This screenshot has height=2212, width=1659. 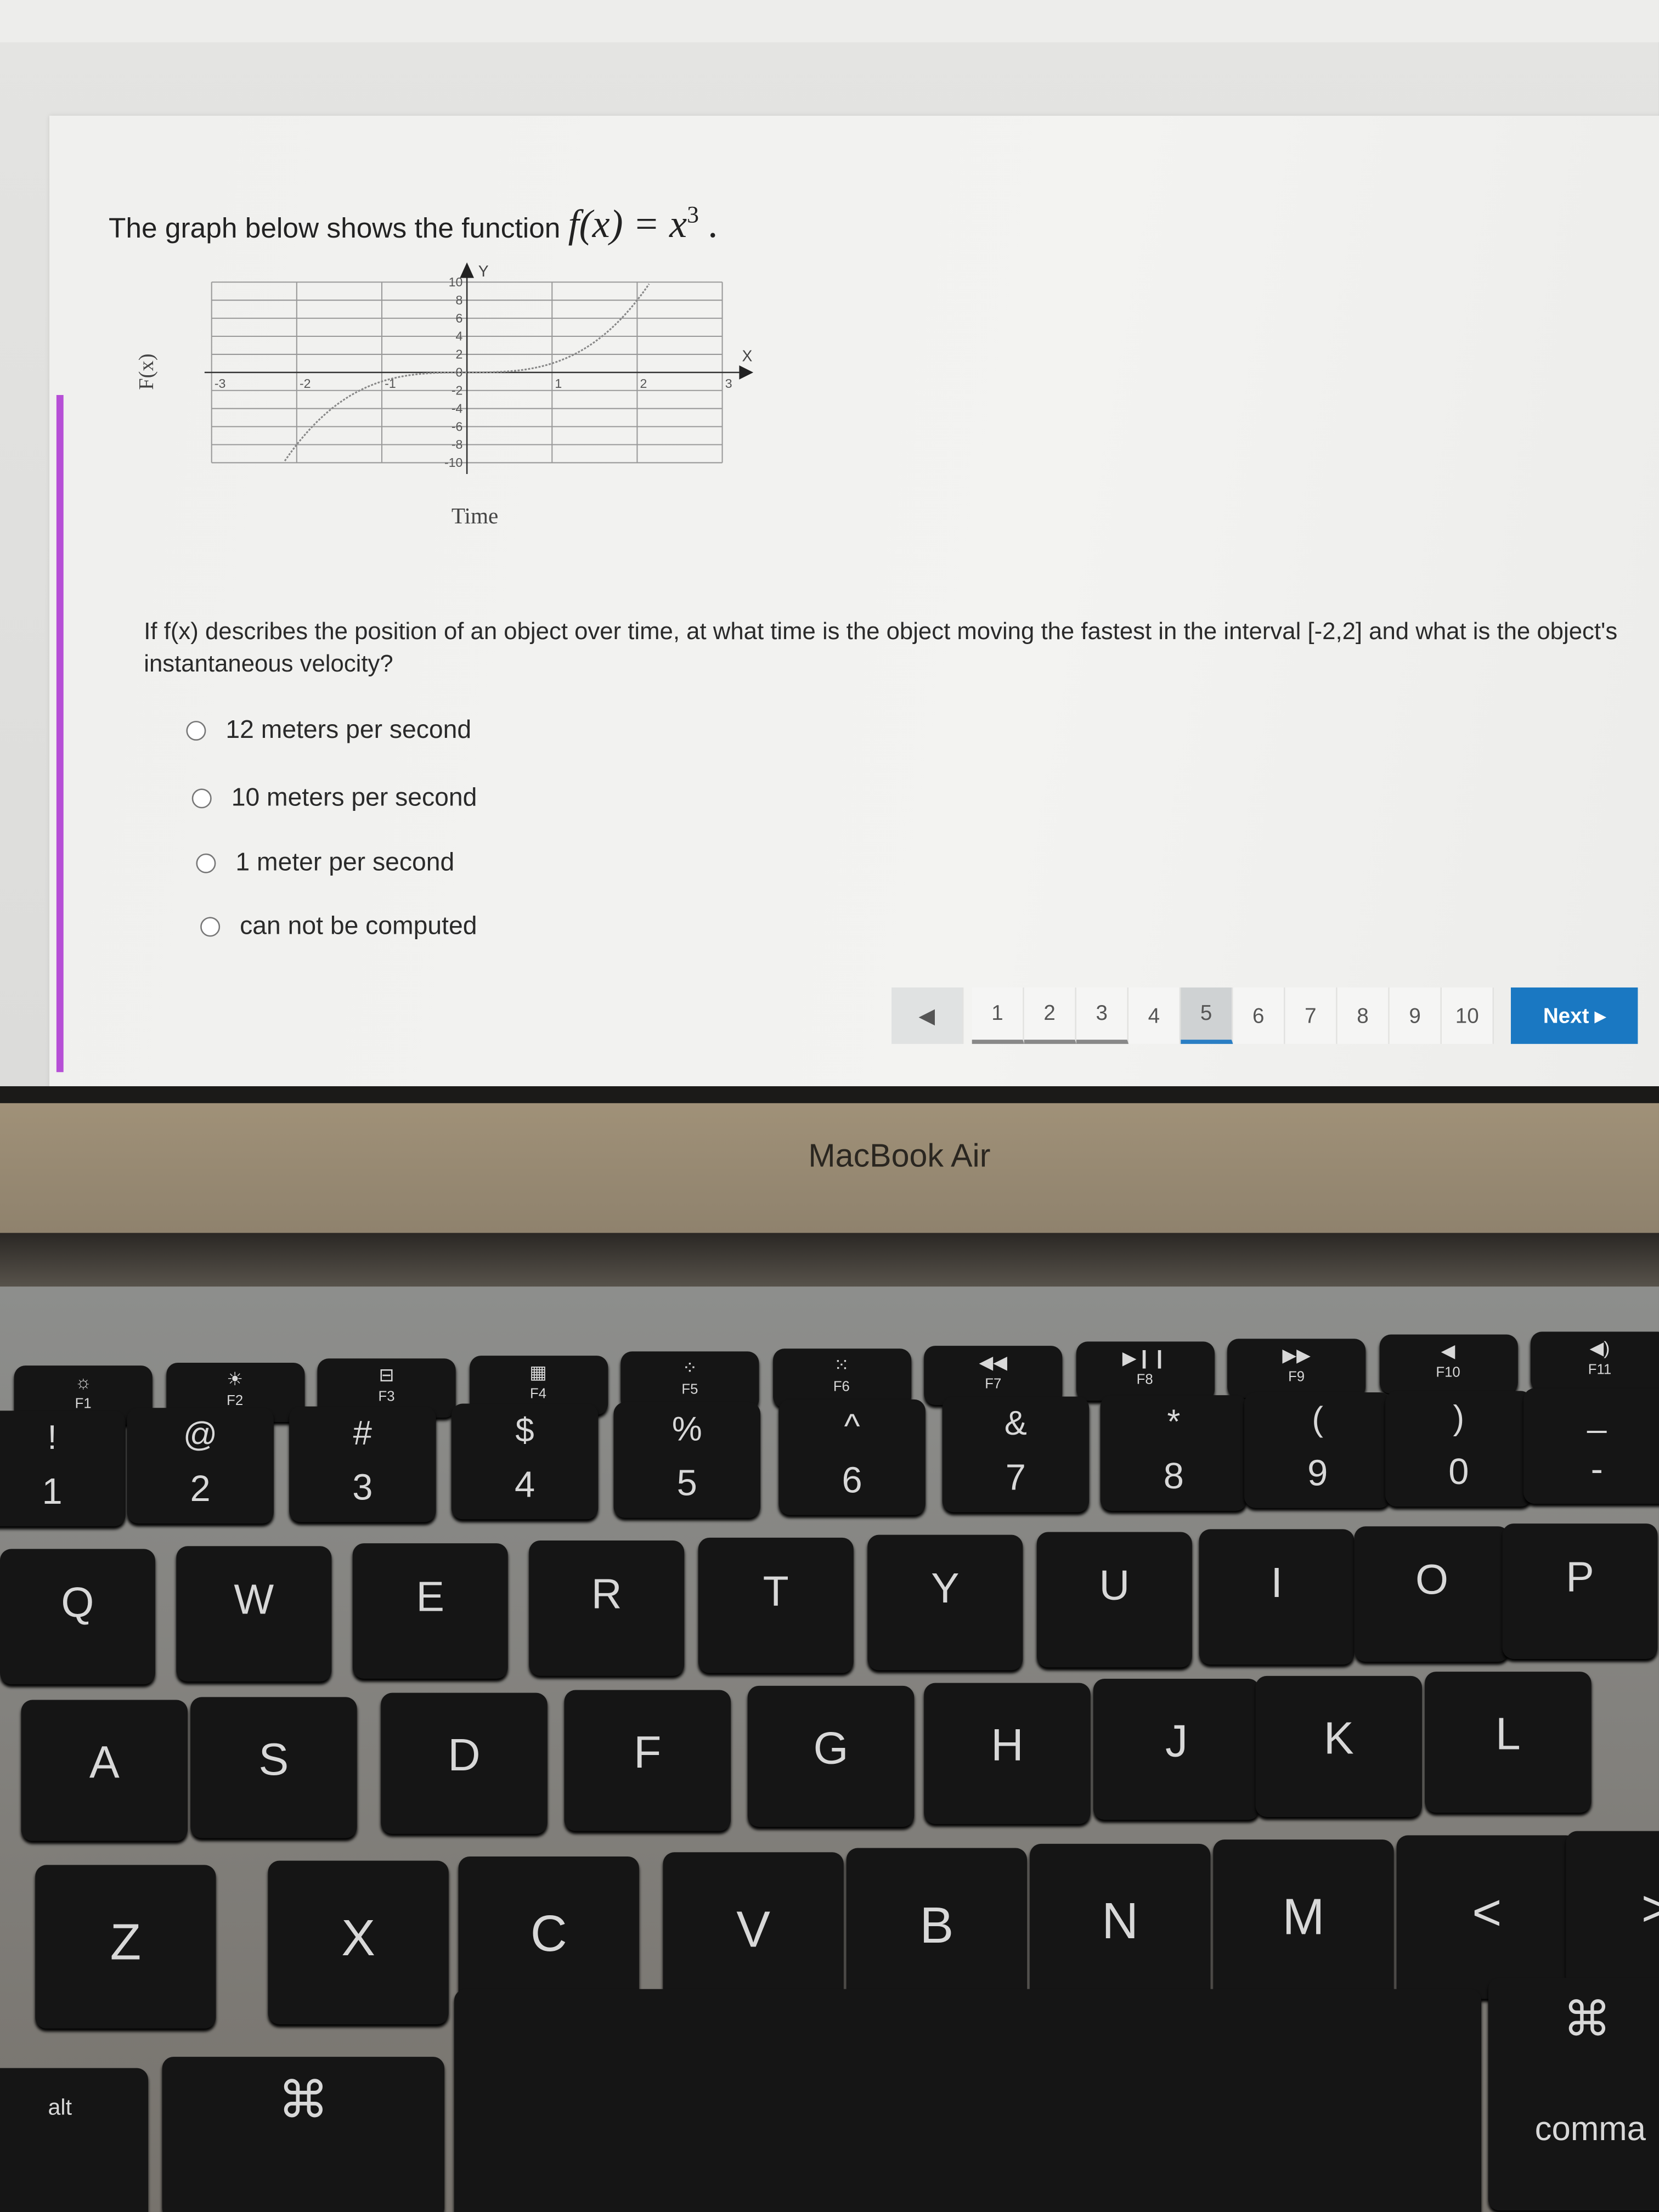 I want to click on key-label: L, so click(x=1508, y=1733).